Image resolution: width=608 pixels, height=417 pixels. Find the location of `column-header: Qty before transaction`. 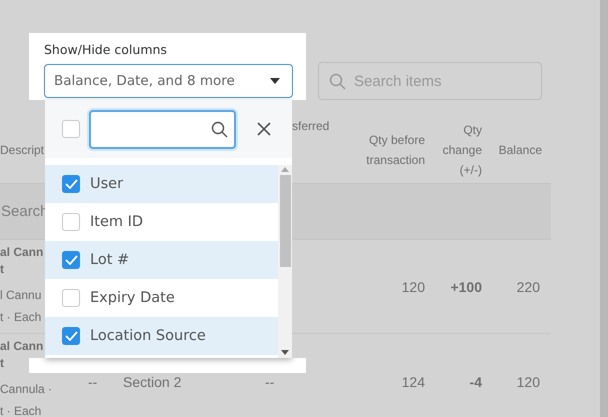

column-header: Qty before transaction is located at coordinates (395, 150).